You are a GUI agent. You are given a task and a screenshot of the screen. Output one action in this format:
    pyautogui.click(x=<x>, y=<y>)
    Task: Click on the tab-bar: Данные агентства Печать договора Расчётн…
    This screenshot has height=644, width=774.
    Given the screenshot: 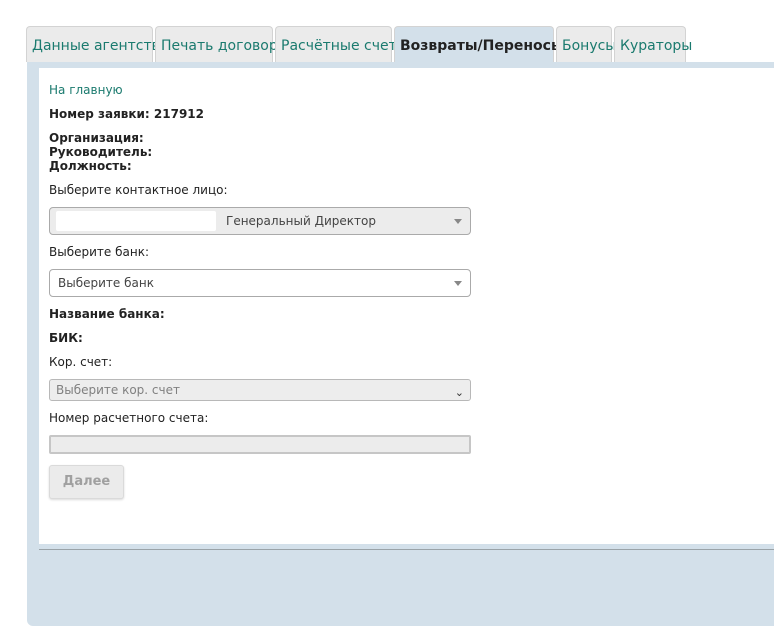 What is the action you would take?
    pyautogui.click(x=359, y=44)
    